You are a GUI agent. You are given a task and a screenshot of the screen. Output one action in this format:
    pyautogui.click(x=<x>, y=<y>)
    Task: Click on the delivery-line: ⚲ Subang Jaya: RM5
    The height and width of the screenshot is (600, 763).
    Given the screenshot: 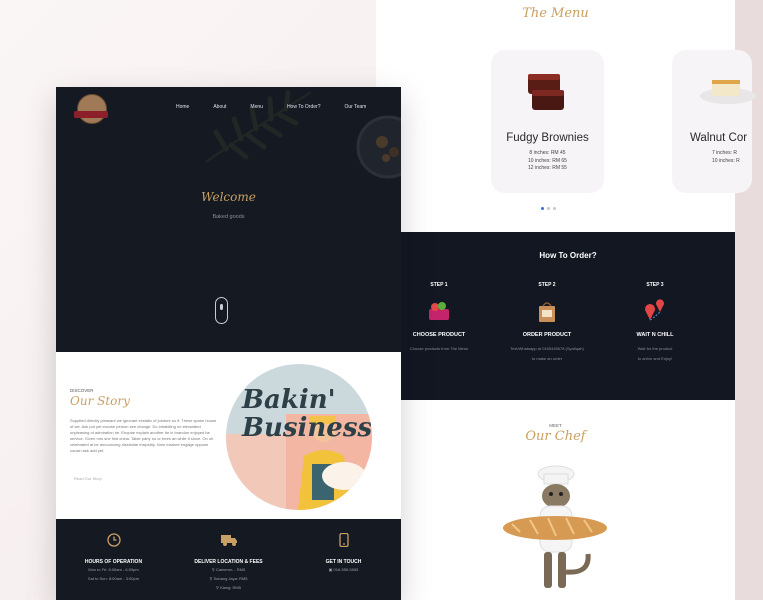 What is the action you would take?
    pyautogui.click(x=228, y=578)
    